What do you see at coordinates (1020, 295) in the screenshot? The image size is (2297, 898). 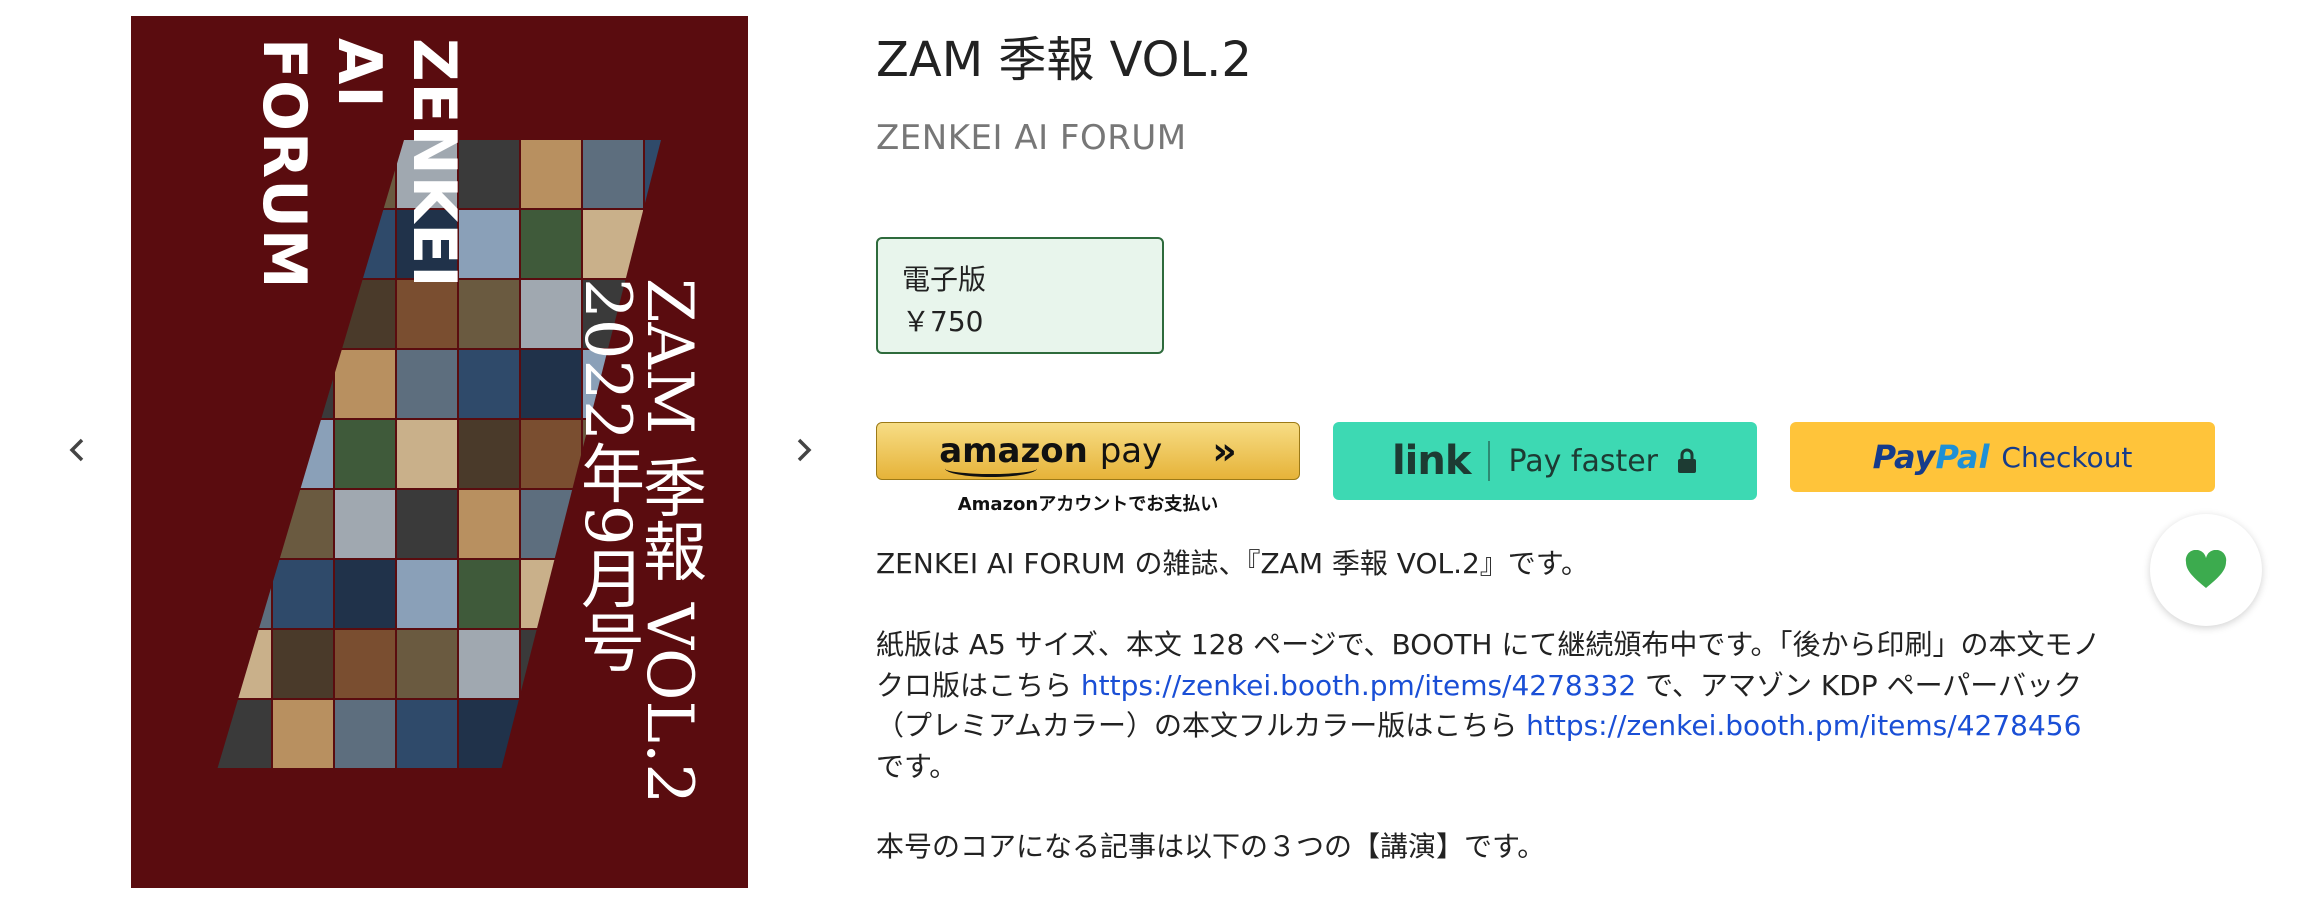 I see `variant-option-ebook: 電子版 ￥750` at bounding box center [1020, 295].